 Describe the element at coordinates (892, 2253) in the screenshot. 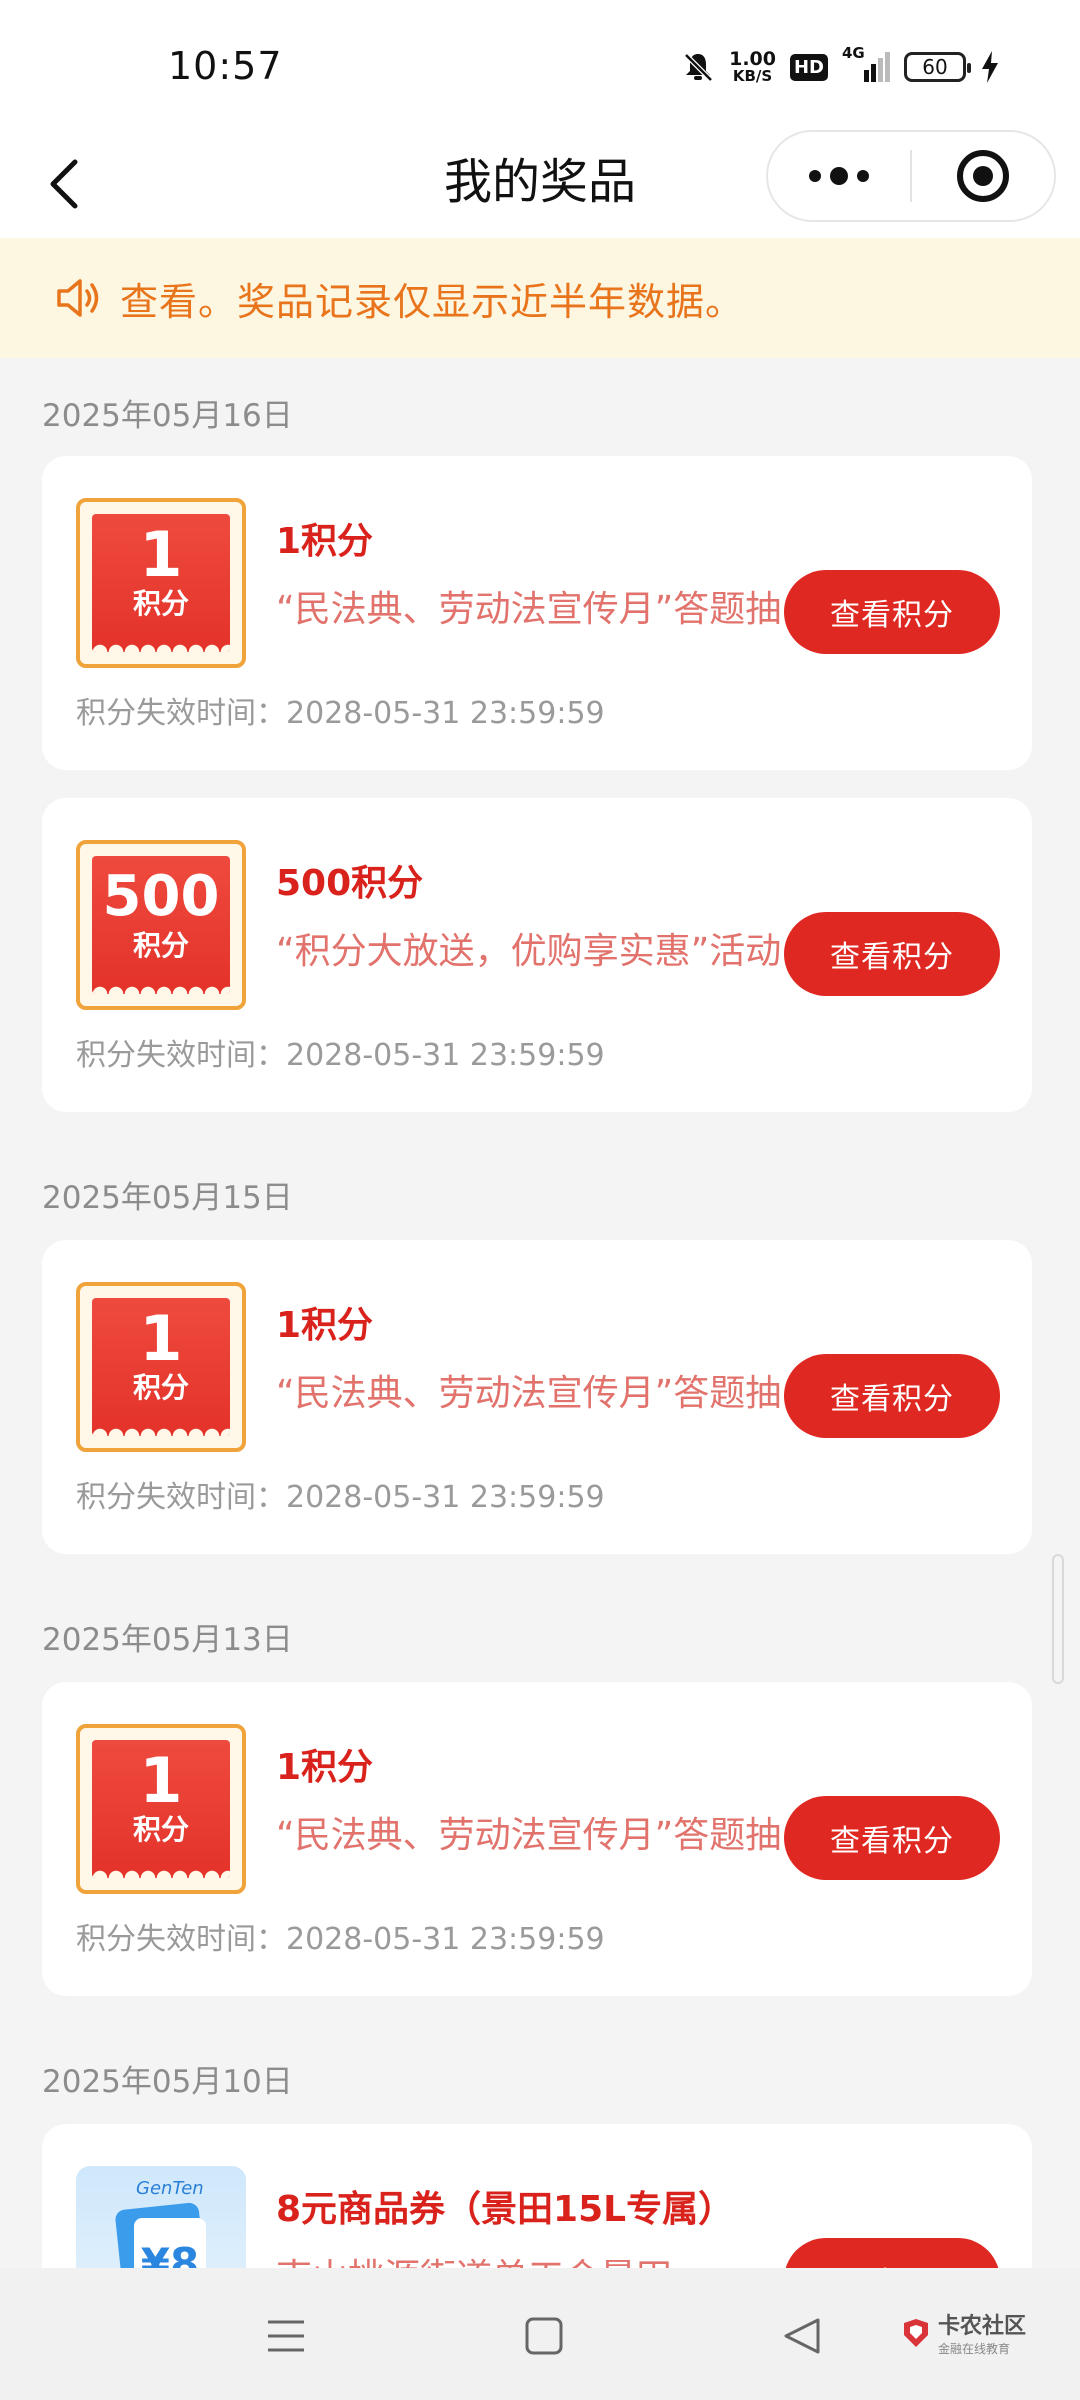

I see `claimed-button: 已领取` at that location.